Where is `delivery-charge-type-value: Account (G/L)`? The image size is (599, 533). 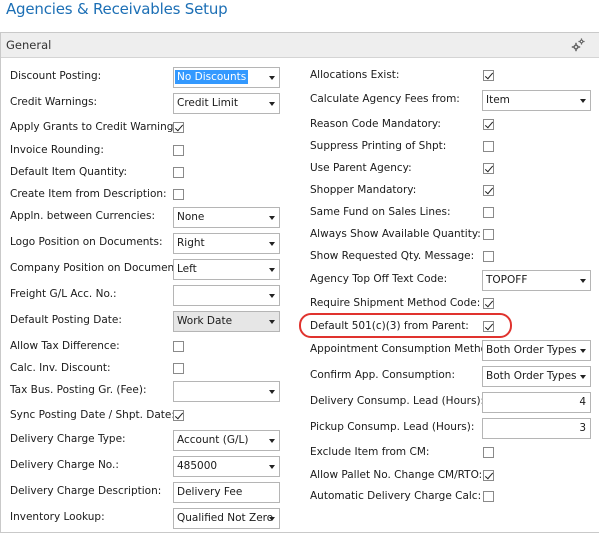 delivery-charge-type-value: Account (G/L) is located at coordinates (213, 440).